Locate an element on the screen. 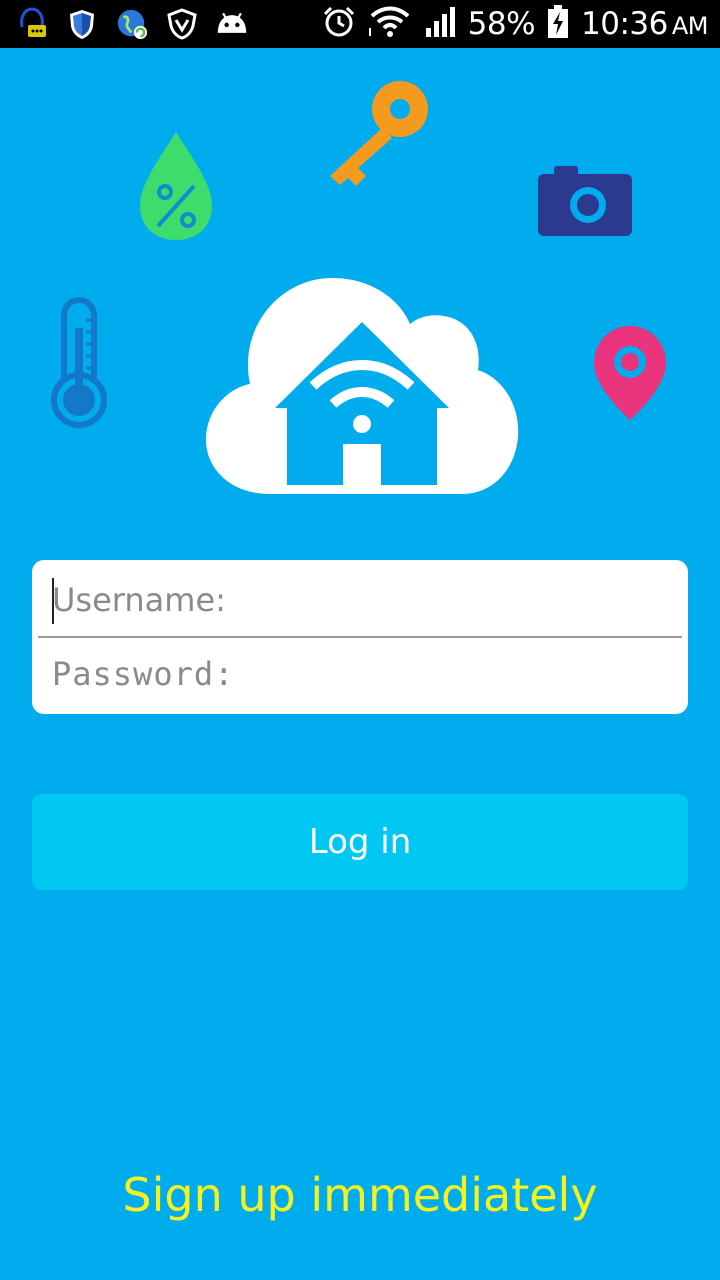  globe-sync-icon is located at coordinates (132, 24).